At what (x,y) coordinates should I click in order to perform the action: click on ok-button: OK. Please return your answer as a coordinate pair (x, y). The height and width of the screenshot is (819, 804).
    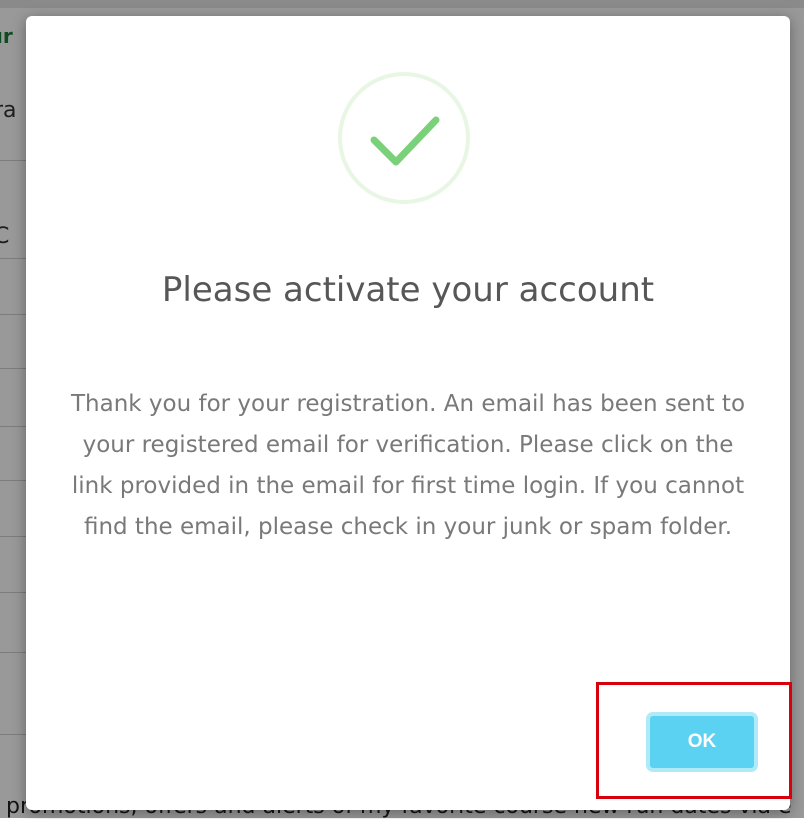
    Looking at the image, I should click on (702, 742).